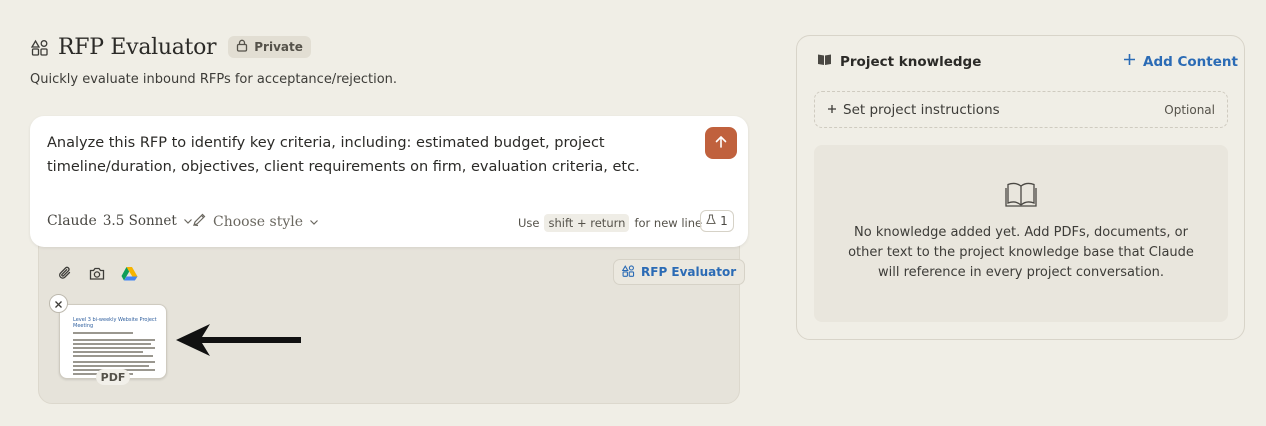  I want to click on send-button, so click(721, 143).